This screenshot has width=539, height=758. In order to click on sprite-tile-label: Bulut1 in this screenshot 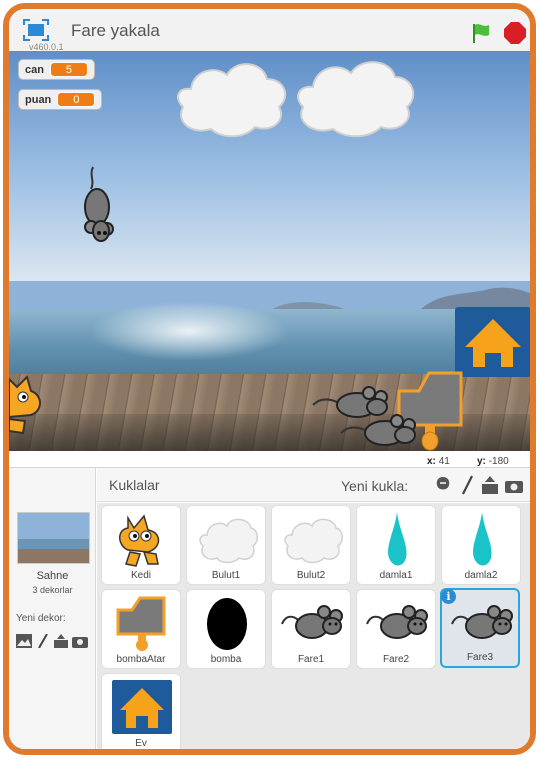, I will do `click(226, 575)`.